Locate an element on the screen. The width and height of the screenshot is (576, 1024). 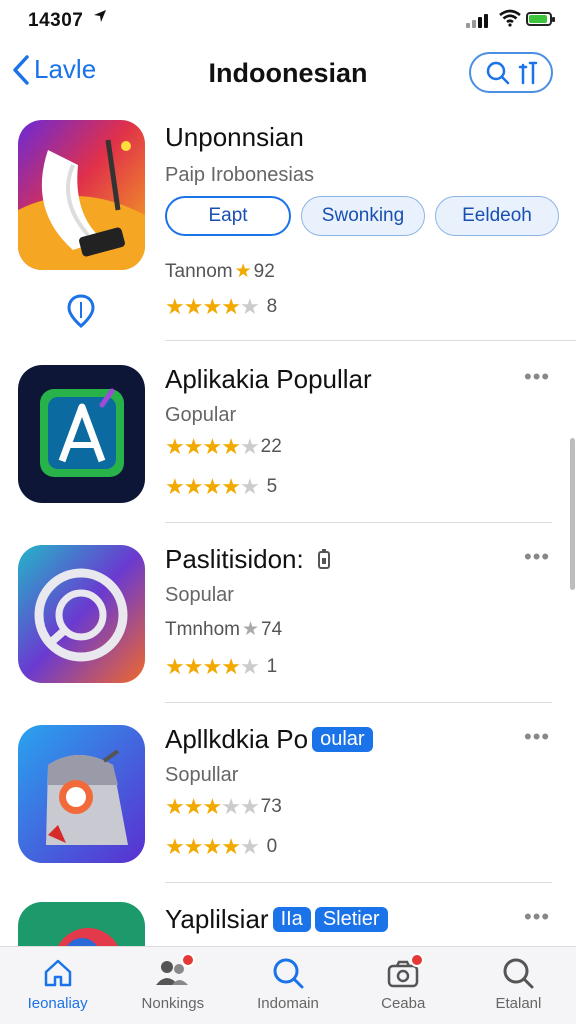
app-subtitle: Gopular is located at coordinates (201, 415).